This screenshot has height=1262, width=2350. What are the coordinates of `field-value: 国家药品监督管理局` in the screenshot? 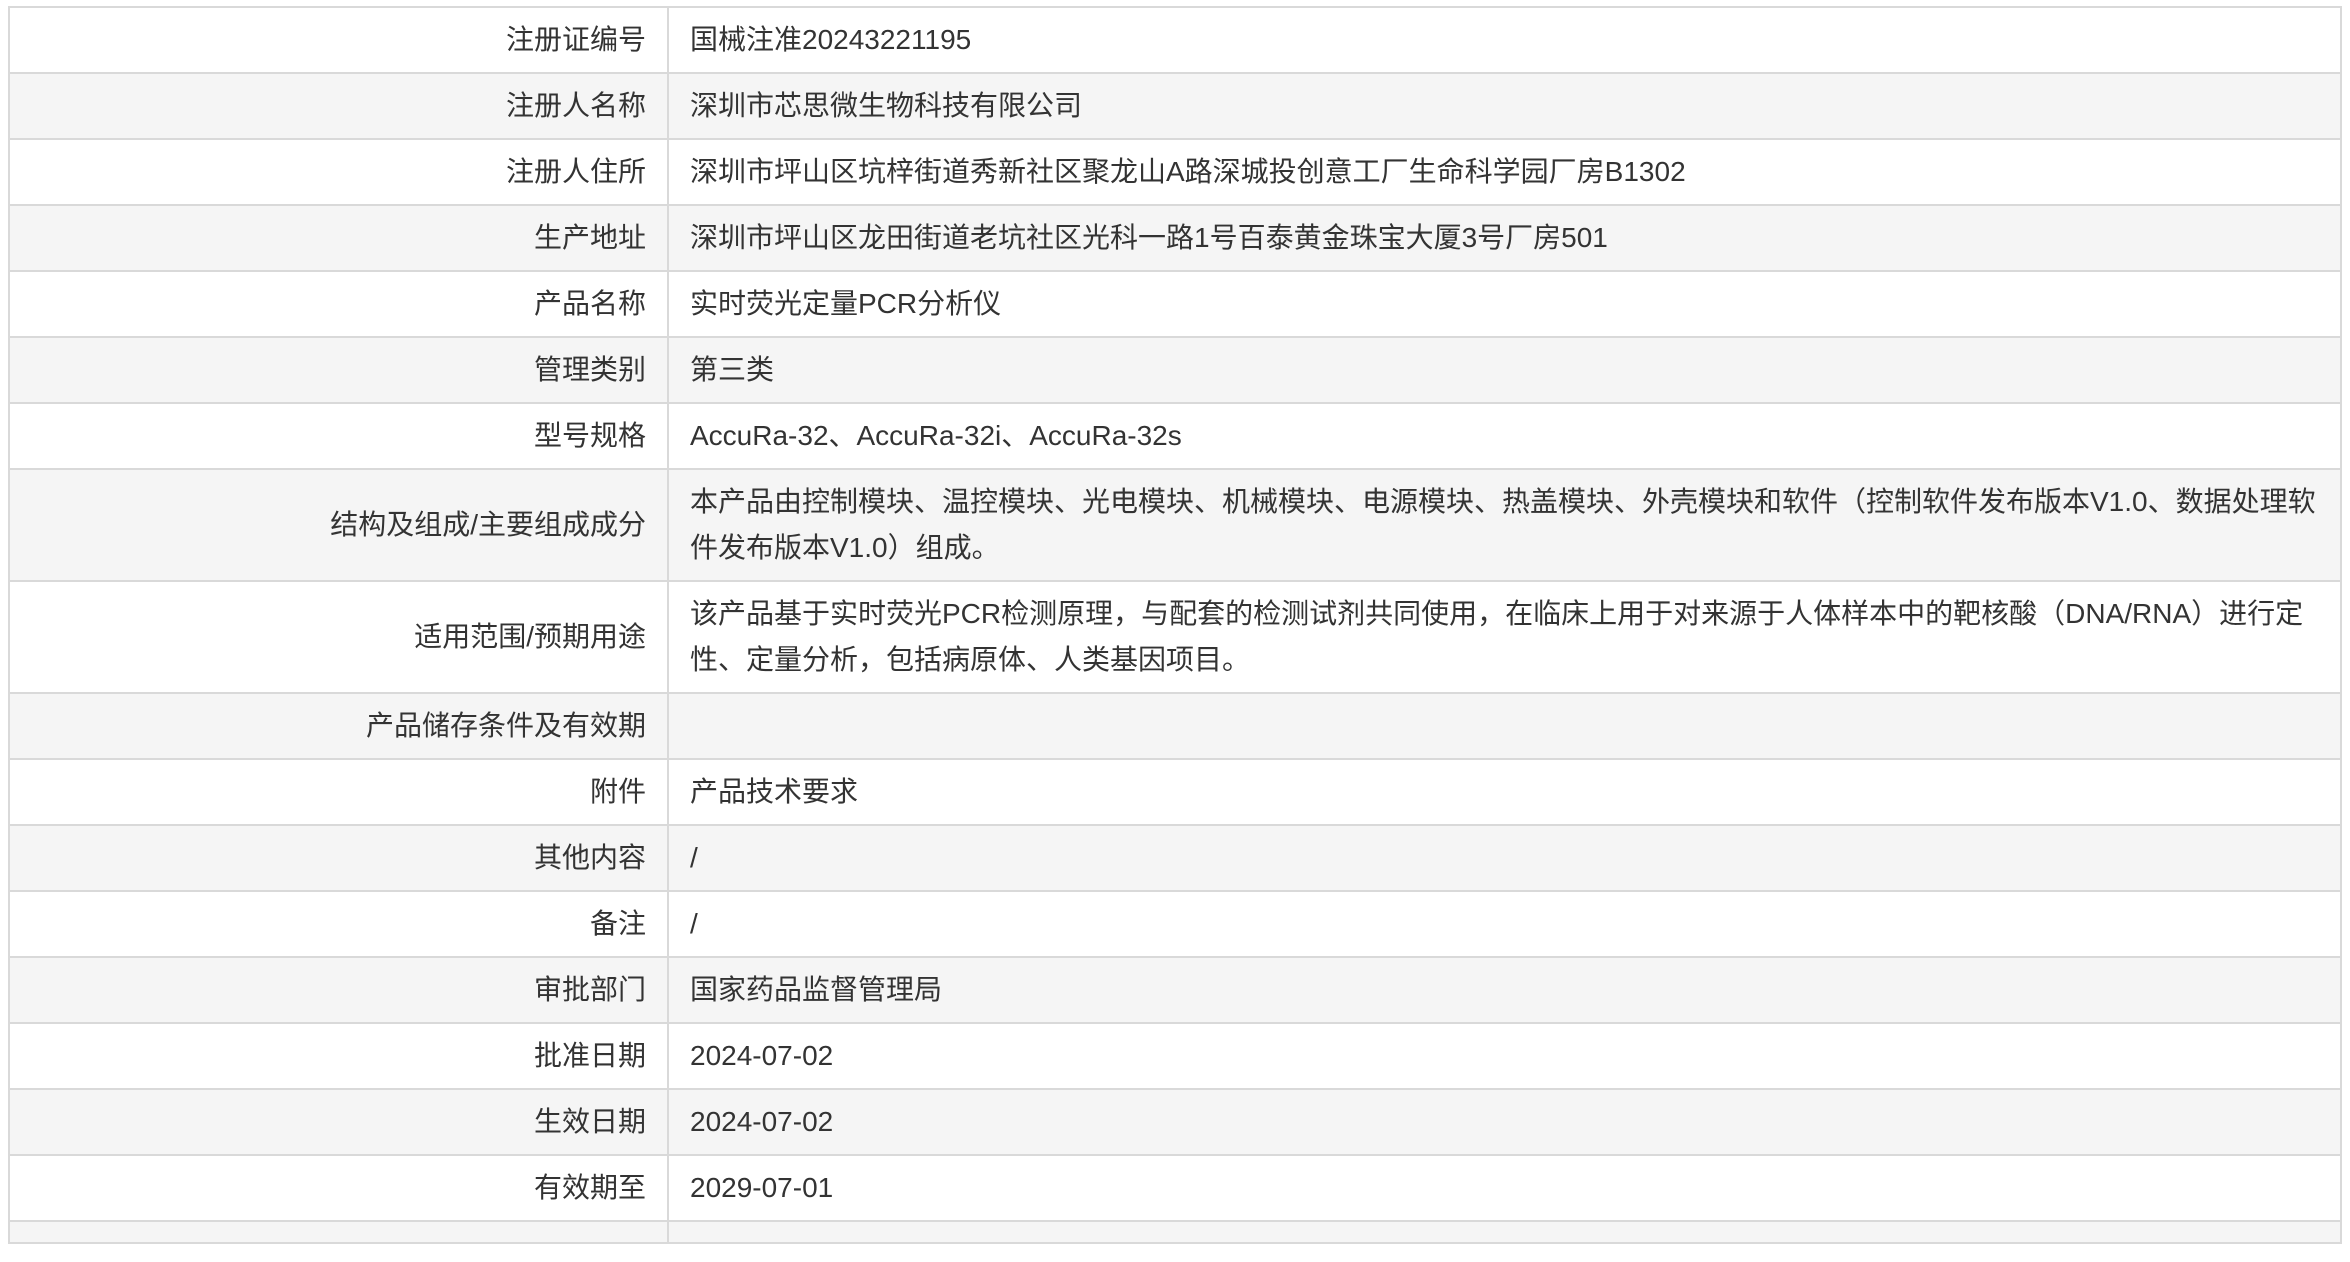 It's located at (1504, 990).